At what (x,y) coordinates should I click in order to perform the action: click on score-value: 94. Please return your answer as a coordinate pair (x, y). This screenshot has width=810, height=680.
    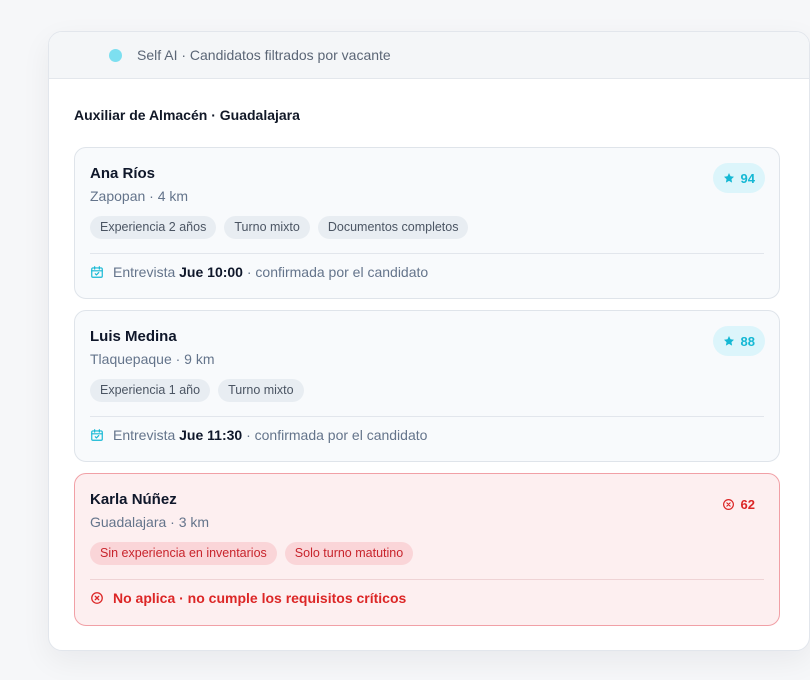
    Looking at the image, I should click on (747, 178).